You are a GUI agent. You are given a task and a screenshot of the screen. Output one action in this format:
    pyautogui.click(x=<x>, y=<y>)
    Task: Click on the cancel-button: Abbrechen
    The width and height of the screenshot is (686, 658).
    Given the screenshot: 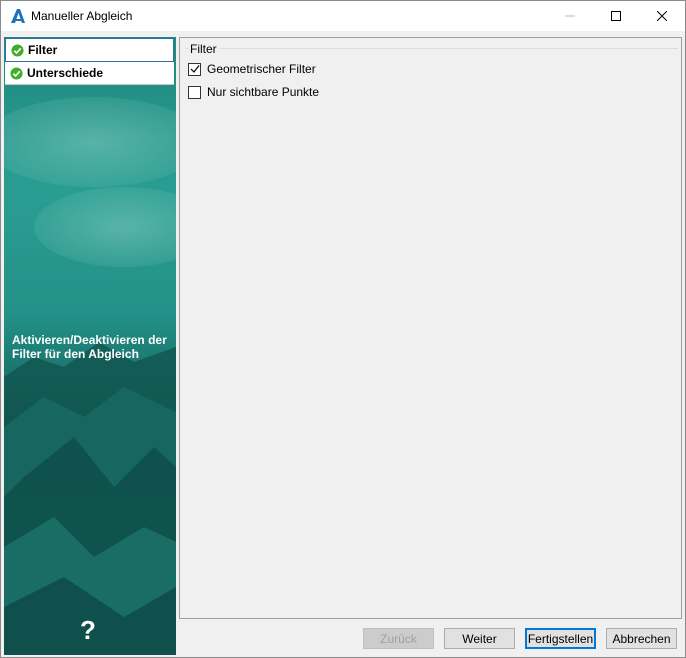 What is the action you would take?
    pyautogui.click(x=641, y=638)
    